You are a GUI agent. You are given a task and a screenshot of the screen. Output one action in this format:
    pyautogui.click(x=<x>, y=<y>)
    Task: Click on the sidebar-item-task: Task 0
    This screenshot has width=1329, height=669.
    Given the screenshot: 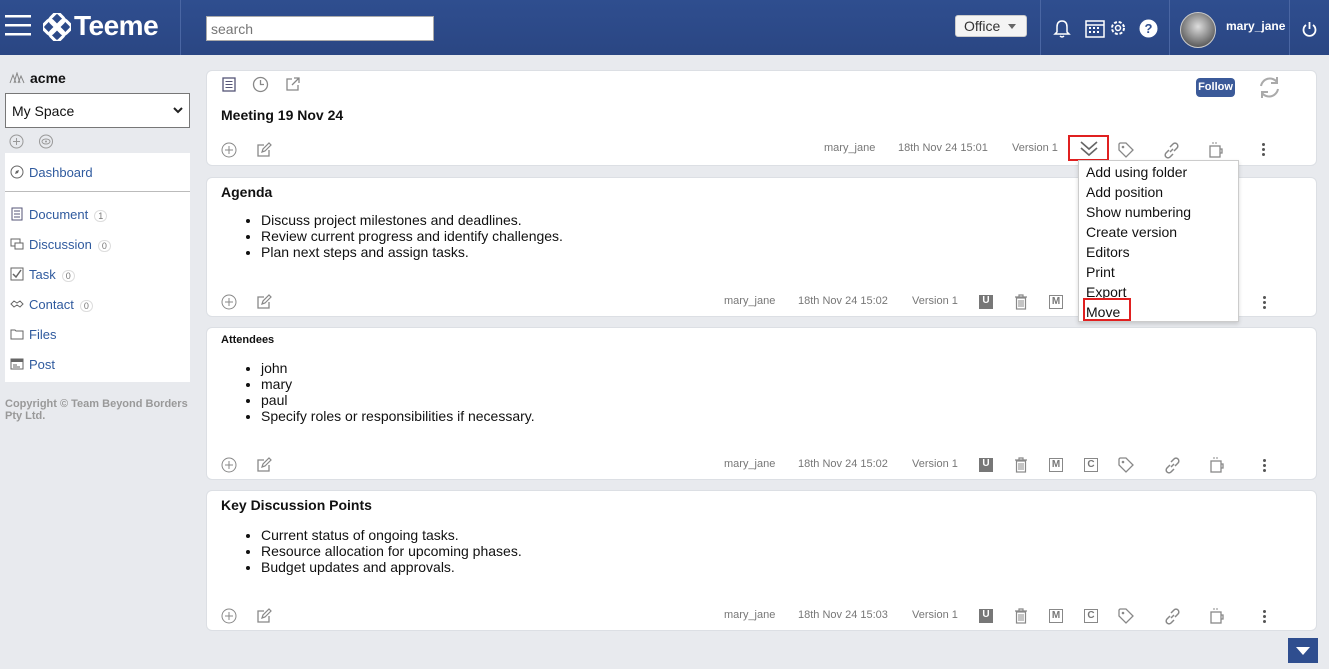 What is the action you would take?
    pyautogui.click(x=42, y=274)
    